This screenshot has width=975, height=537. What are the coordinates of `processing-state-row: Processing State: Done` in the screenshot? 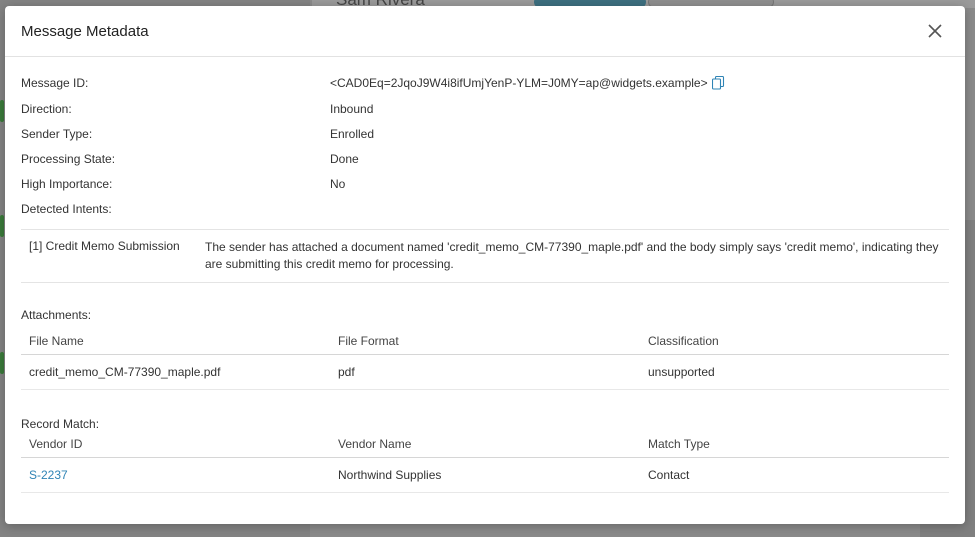 It's located at (485, 158).